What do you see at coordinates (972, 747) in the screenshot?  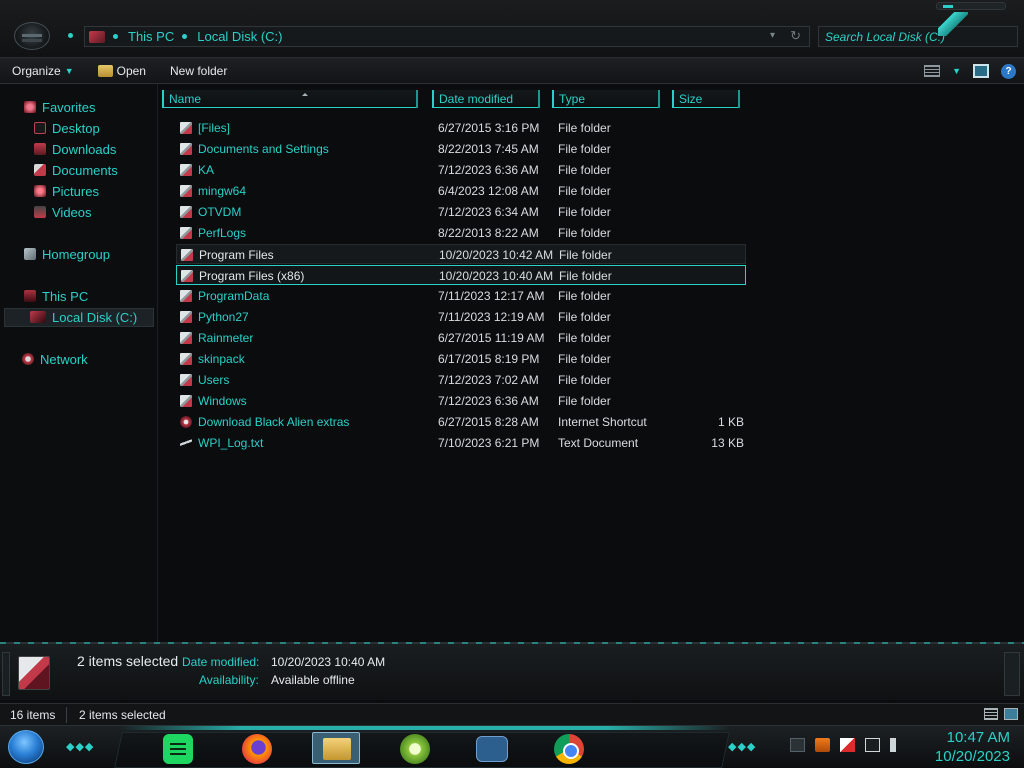 I see `clock: 10:47 AM 10/20/2023` at bounding box center [972, 747].